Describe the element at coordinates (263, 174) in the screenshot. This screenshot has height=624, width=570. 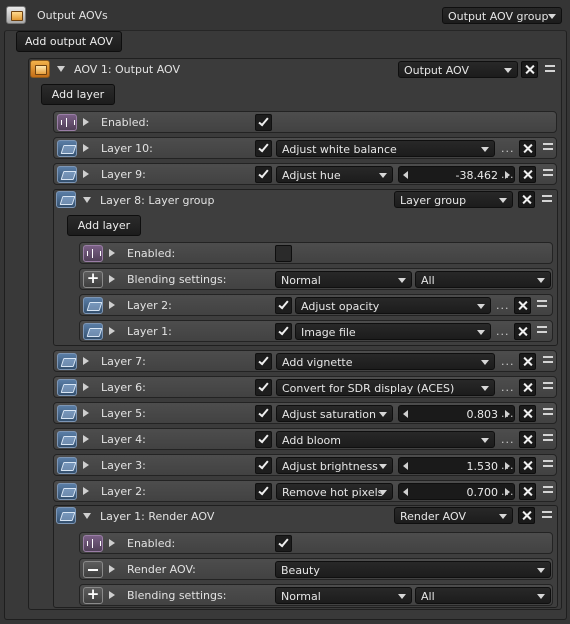
I see `layer9-checkbox` at that location.